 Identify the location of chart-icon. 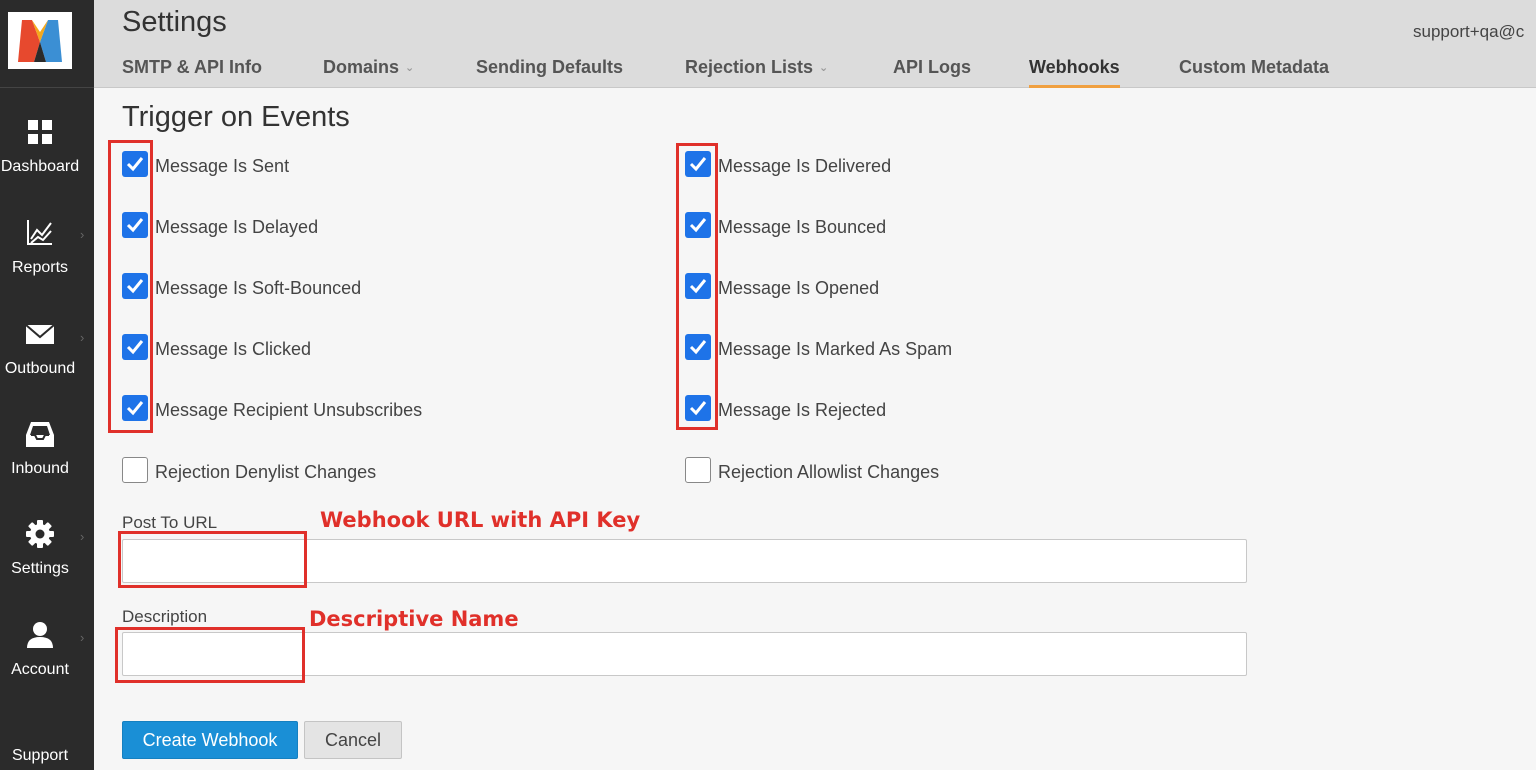
(39, 232).